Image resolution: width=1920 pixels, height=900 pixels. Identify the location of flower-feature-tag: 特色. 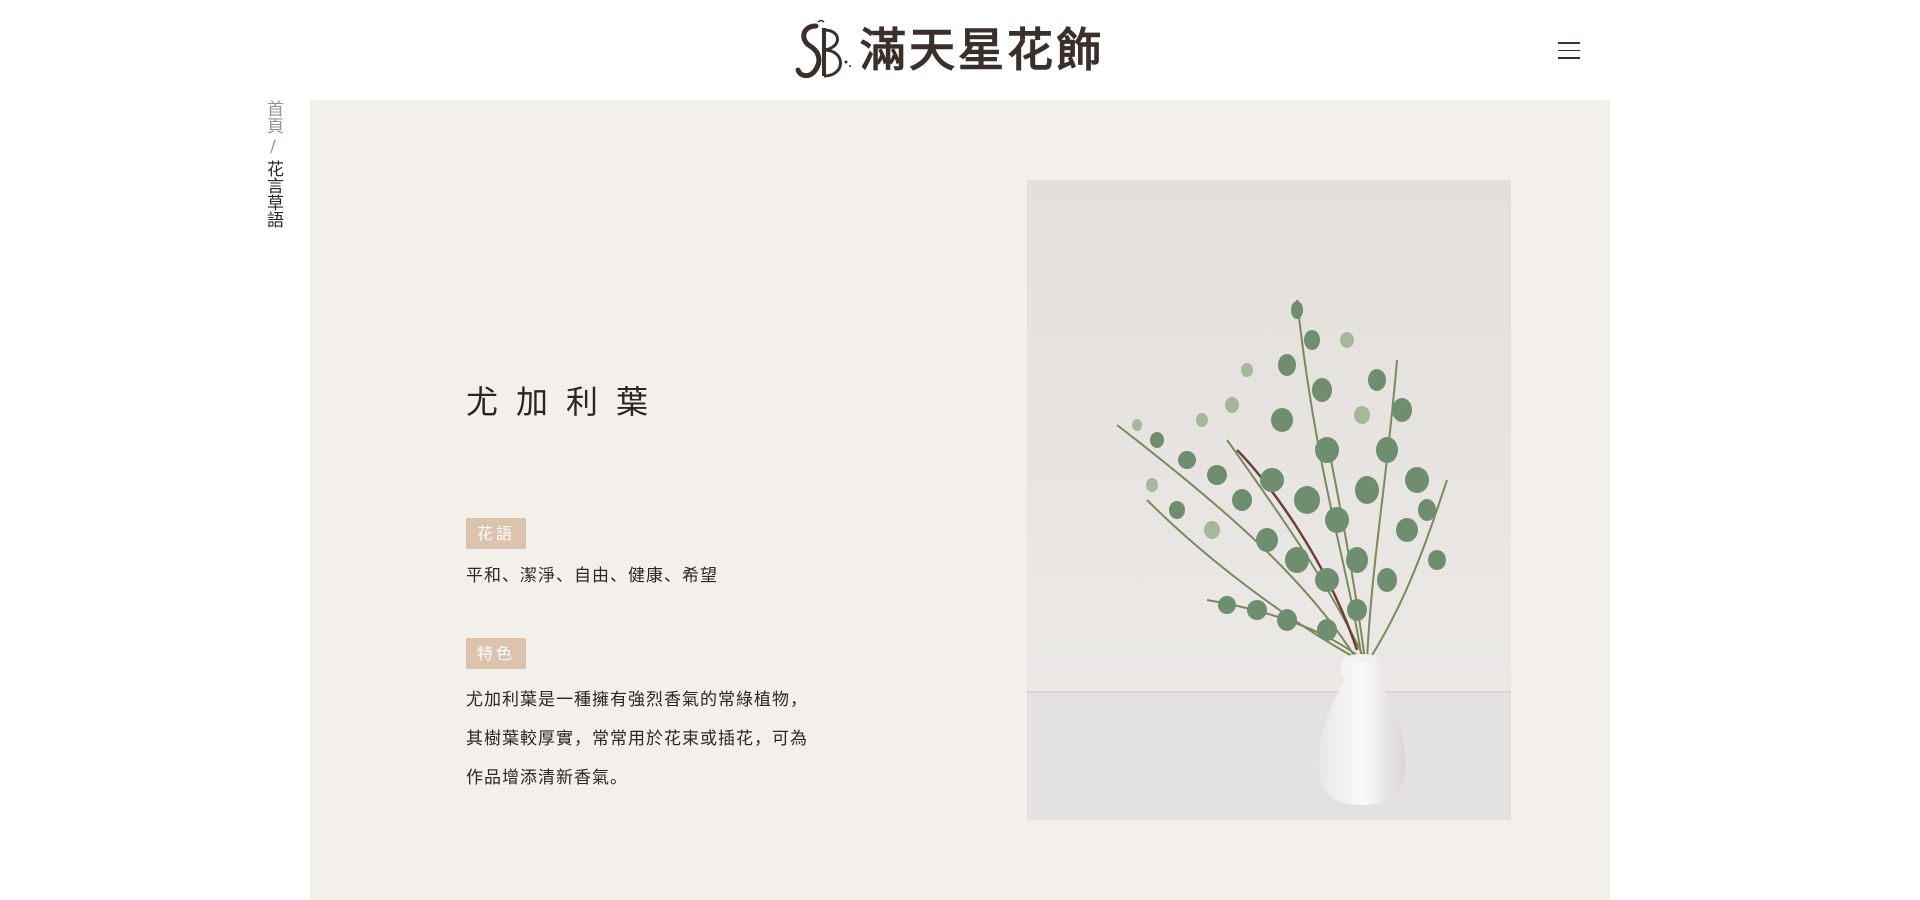
(496, 653).